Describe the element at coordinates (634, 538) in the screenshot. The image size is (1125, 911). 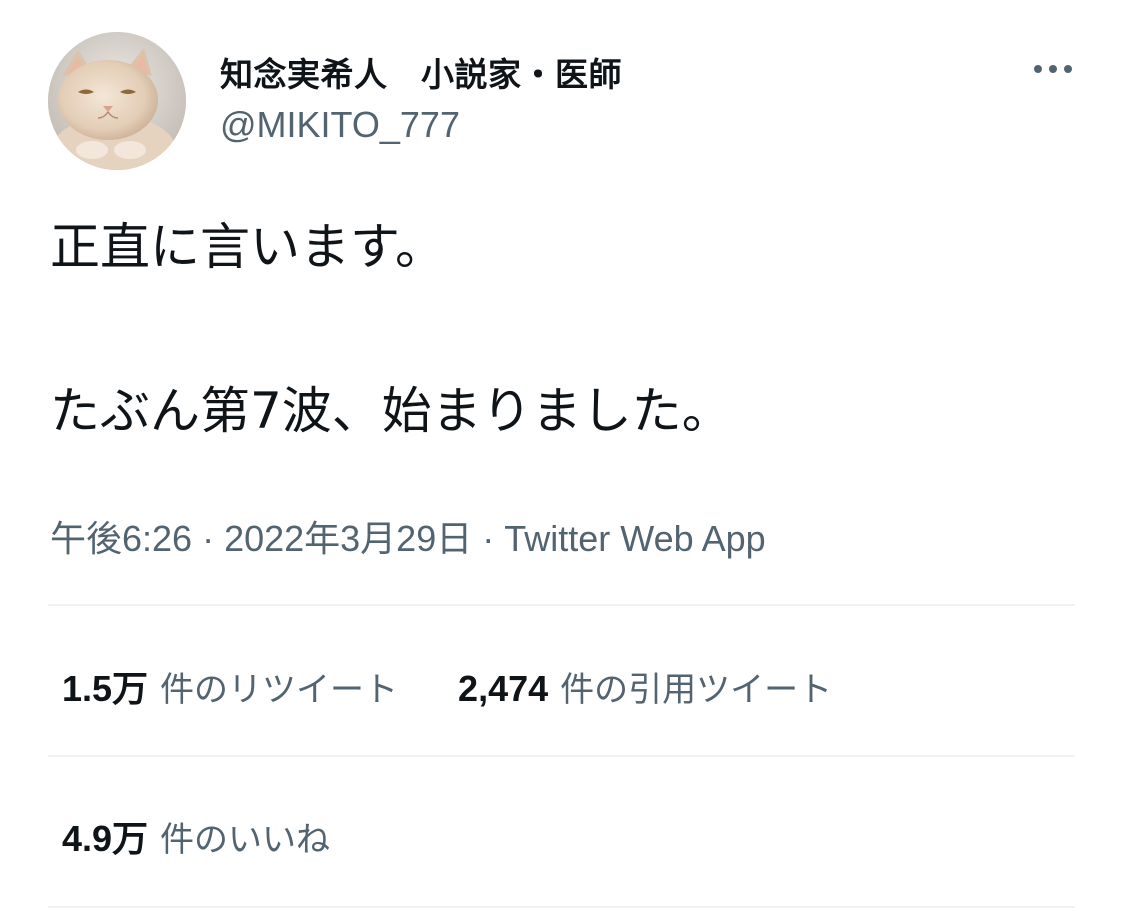
I see `tweet-source: Twitter Web App` at that location.